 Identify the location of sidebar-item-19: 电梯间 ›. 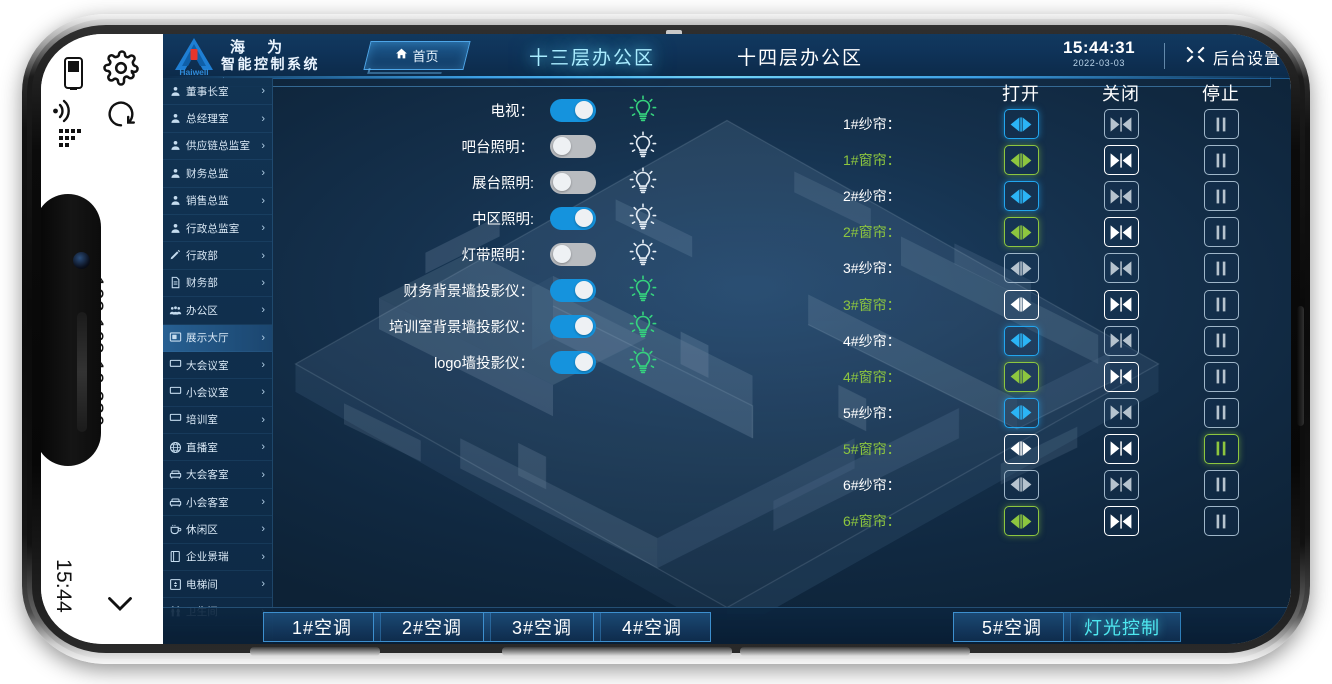
(217, 585).